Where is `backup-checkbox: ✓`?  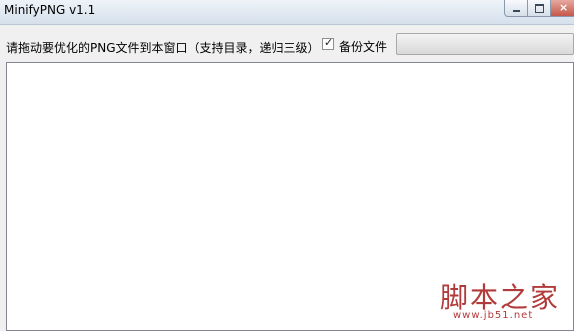 backup-checkbox: ✓ is located at coordinates (328, 43).